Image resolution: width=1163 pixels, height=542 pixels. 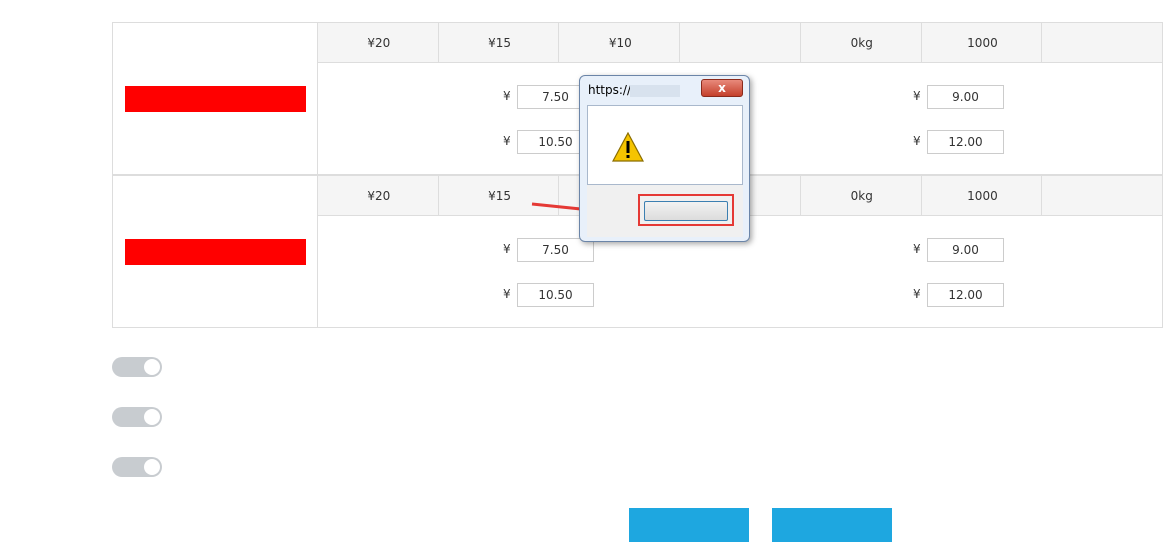 I want to click on highlight-box, so click(x=686, y=210).